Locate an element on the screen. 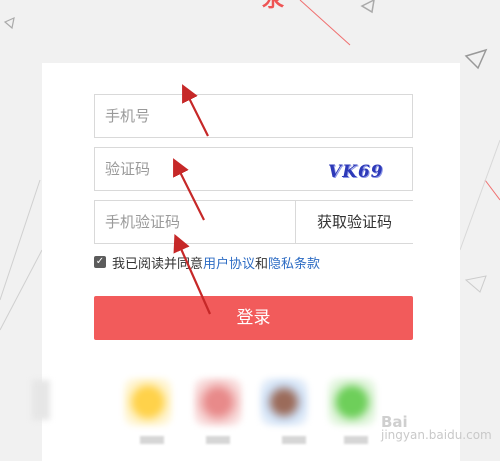 This screenshot has width=500, height=461. yellow-app-icon is located at coordinates (148, 402).